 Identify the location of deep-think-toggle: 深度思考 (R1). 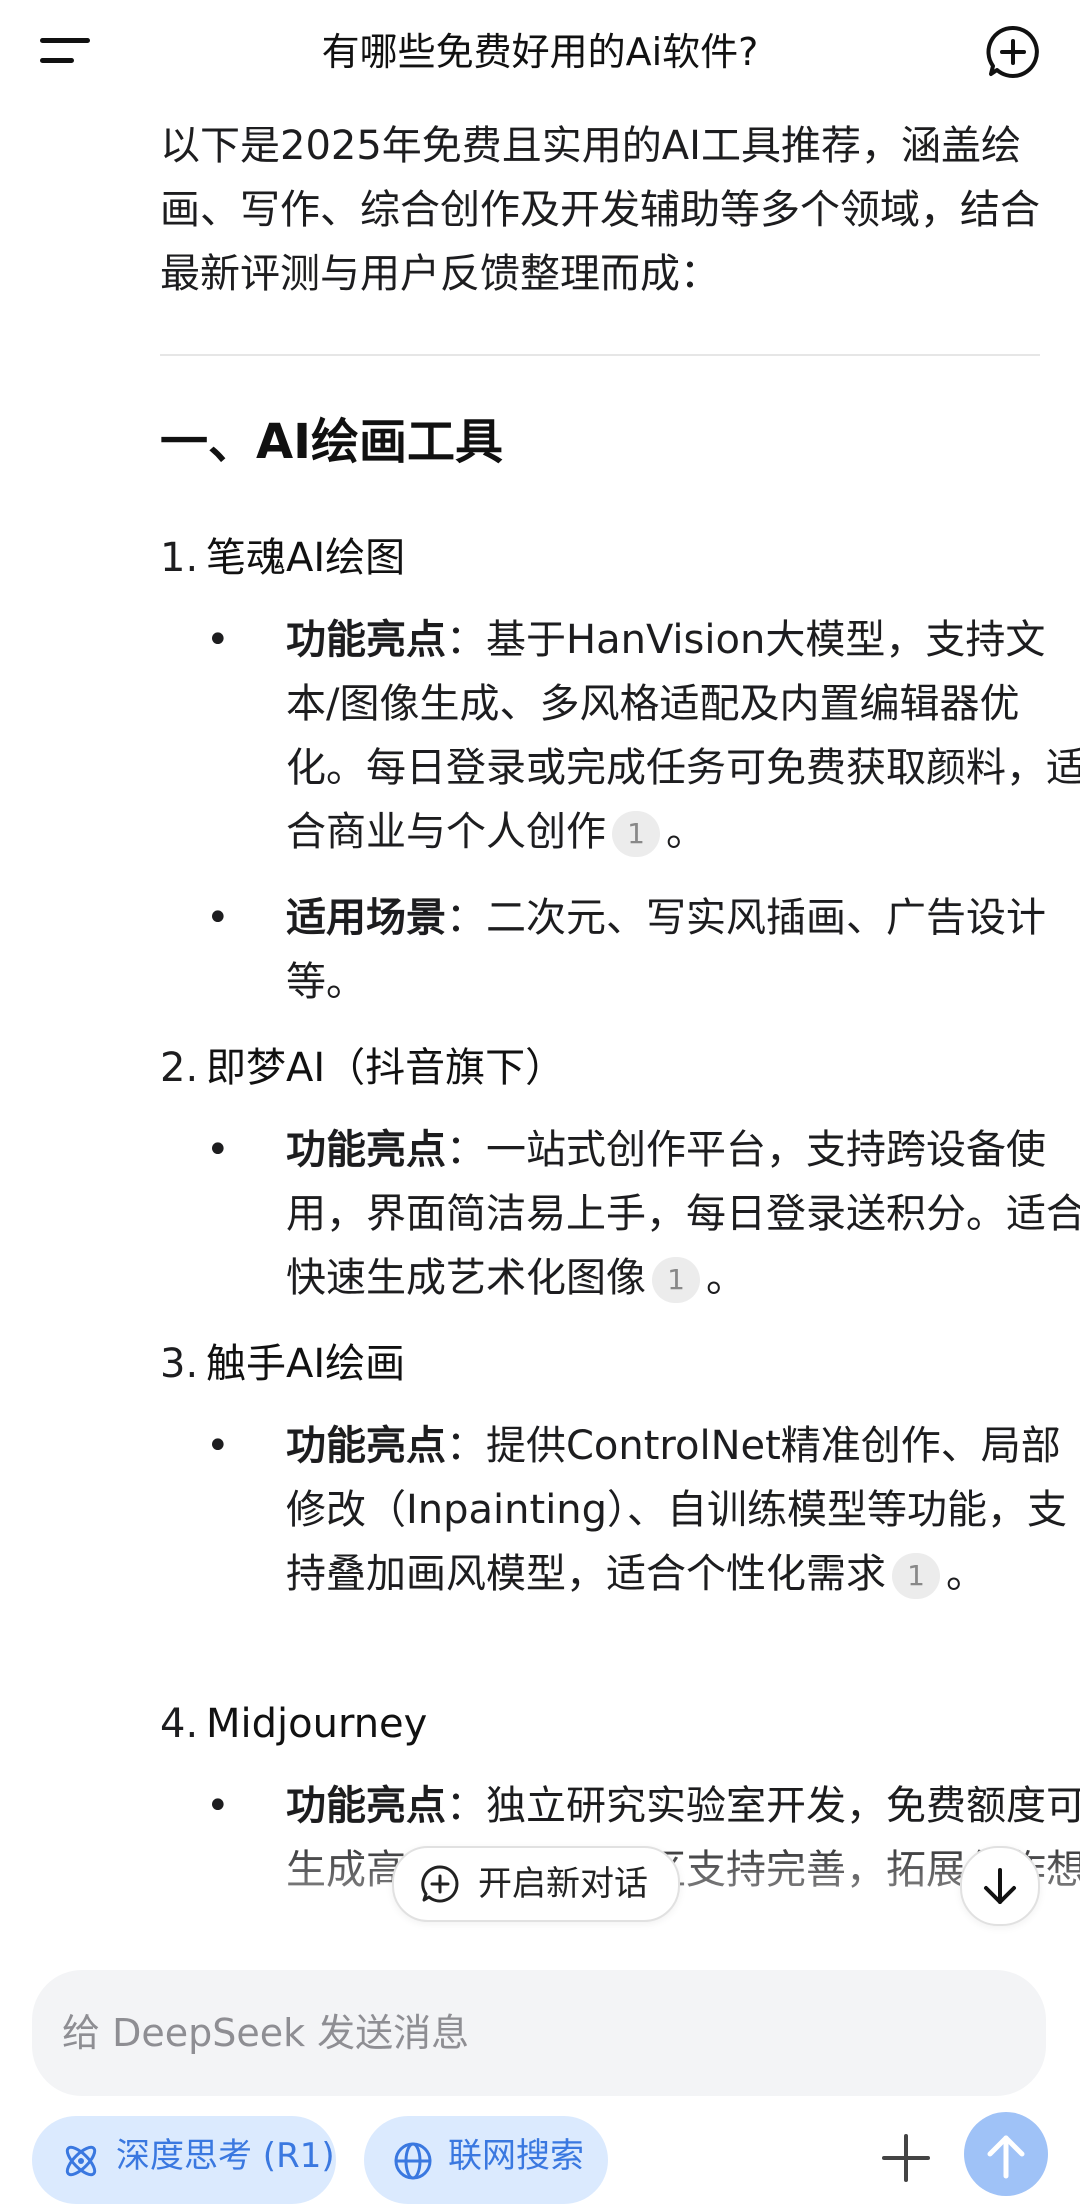
(184, 2160).